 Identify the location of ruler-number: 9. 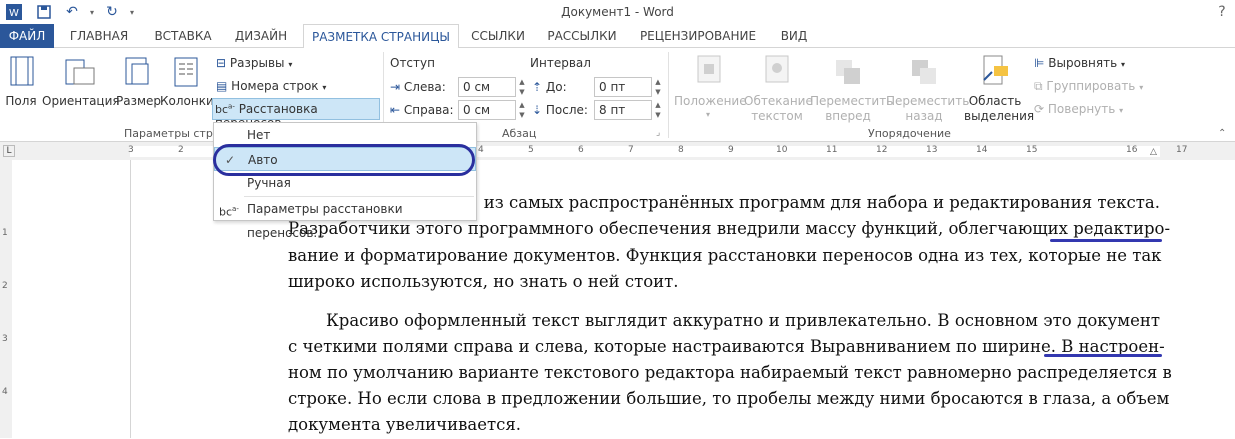
(731, 150).